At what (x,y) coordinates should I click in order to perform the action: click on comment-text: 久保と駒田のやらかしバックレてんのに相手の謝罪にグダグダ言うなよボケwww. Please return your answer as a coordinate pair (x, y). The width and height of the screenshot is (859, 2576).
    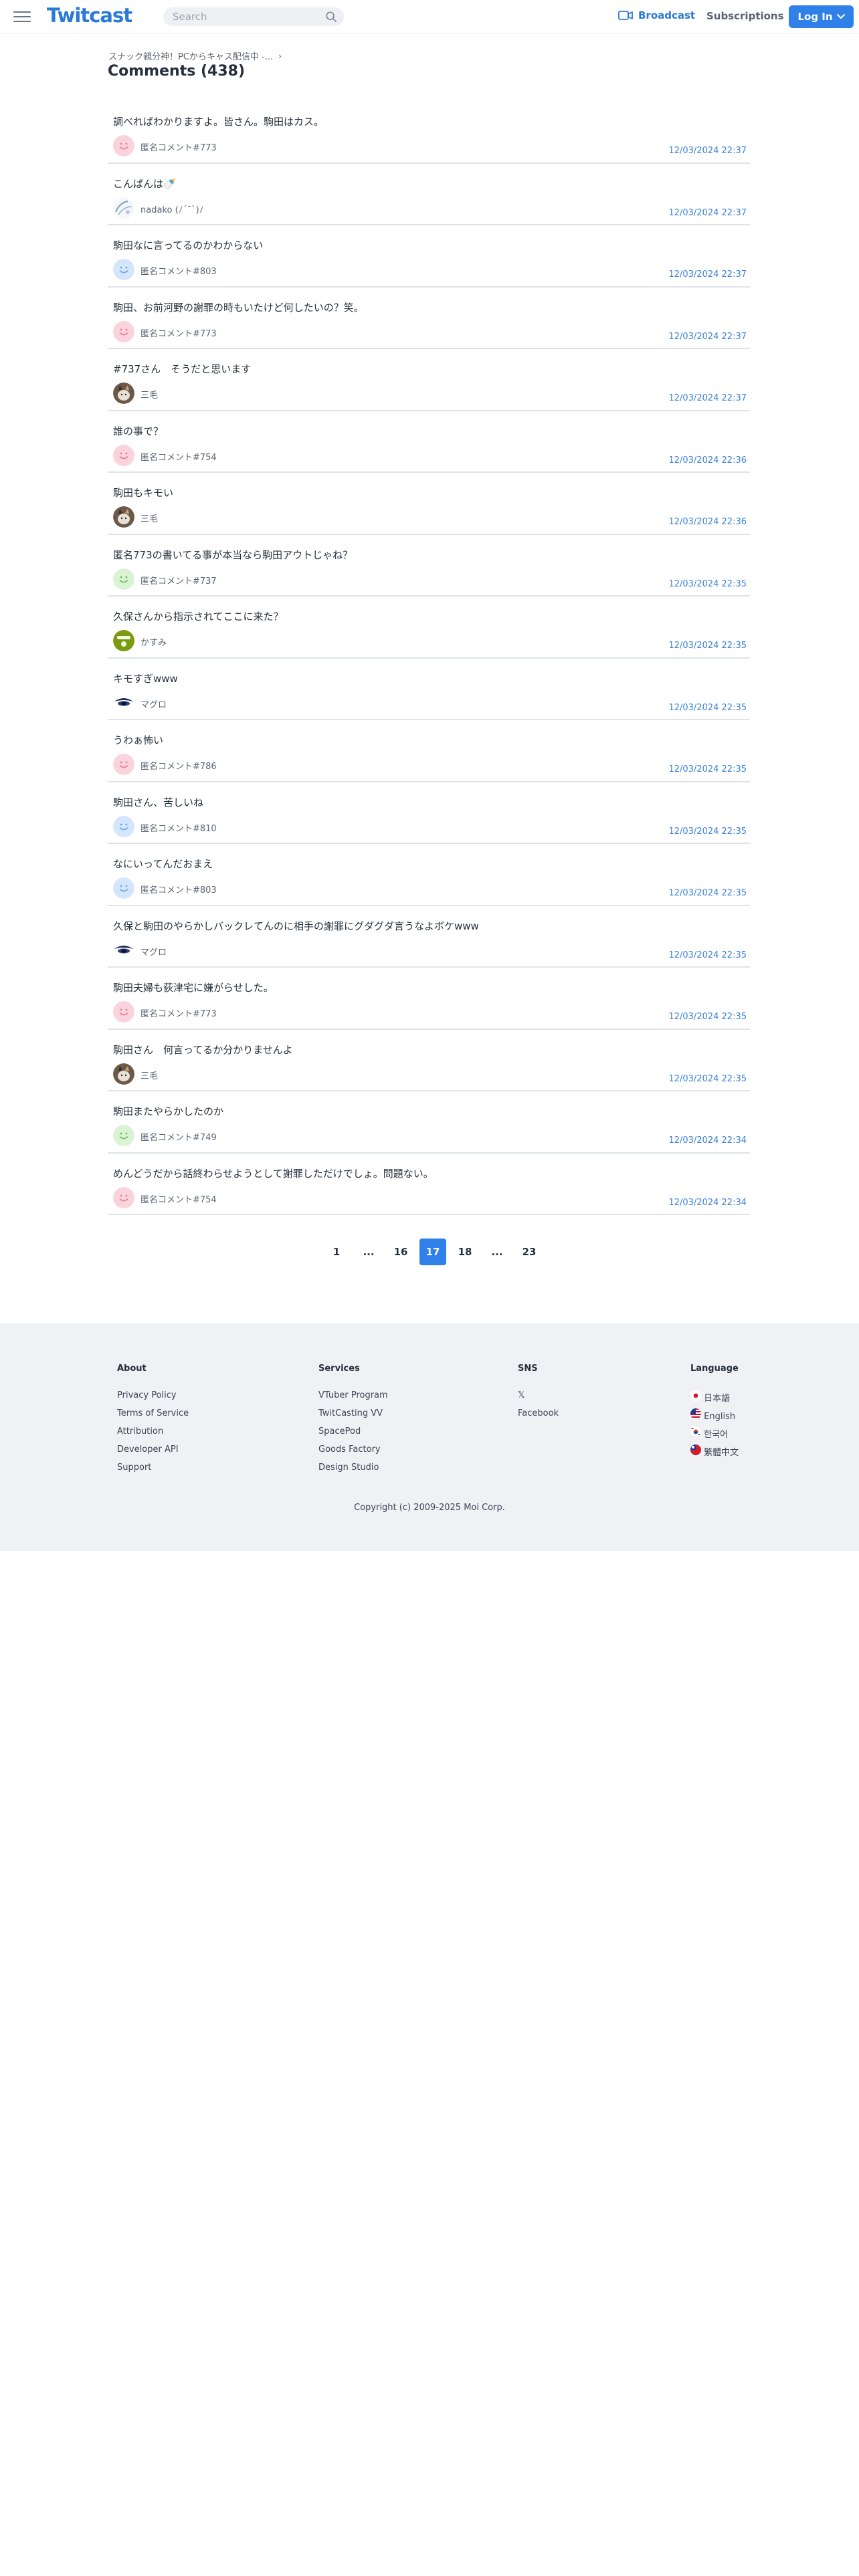
    Looking at the image, I should click on (296, 926).